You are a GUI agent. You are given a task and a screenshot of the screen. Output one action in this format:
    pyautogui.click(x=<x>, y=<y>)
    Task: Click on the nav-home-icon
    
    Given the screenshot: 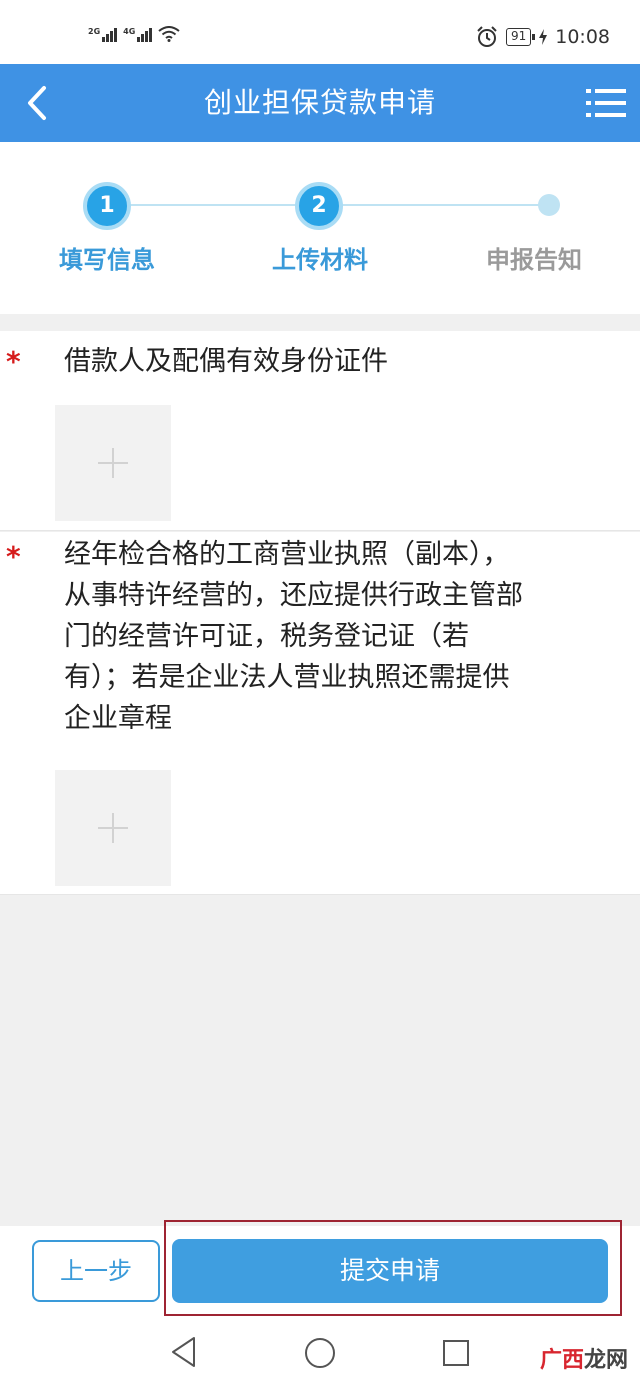 What is the action you would take?
    pyautogui.click(x=320, y=1353)
    